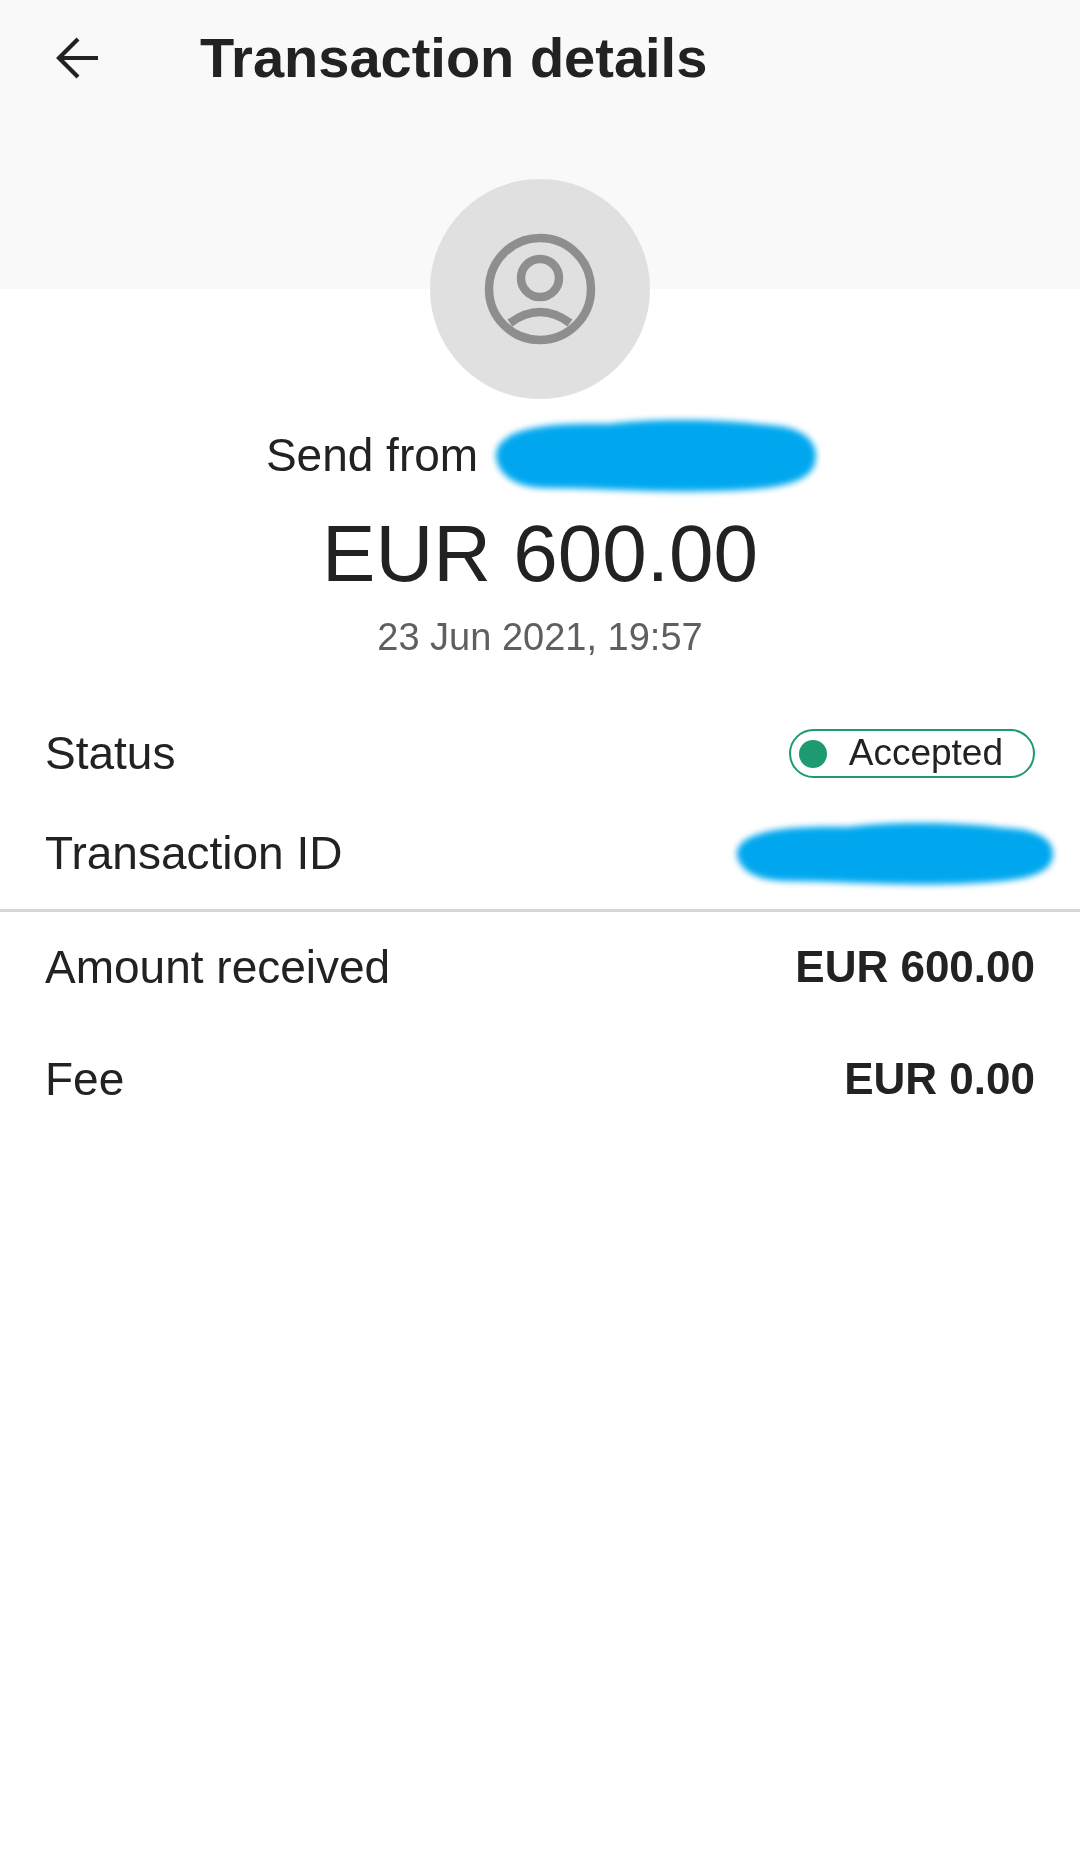 Image resolution: width=1080 pixels, height=1871 pixels. What do you see at coordinates (110, 753) in the screenshot?
I see `detail-label: Status` at bounding box center [110, 753].